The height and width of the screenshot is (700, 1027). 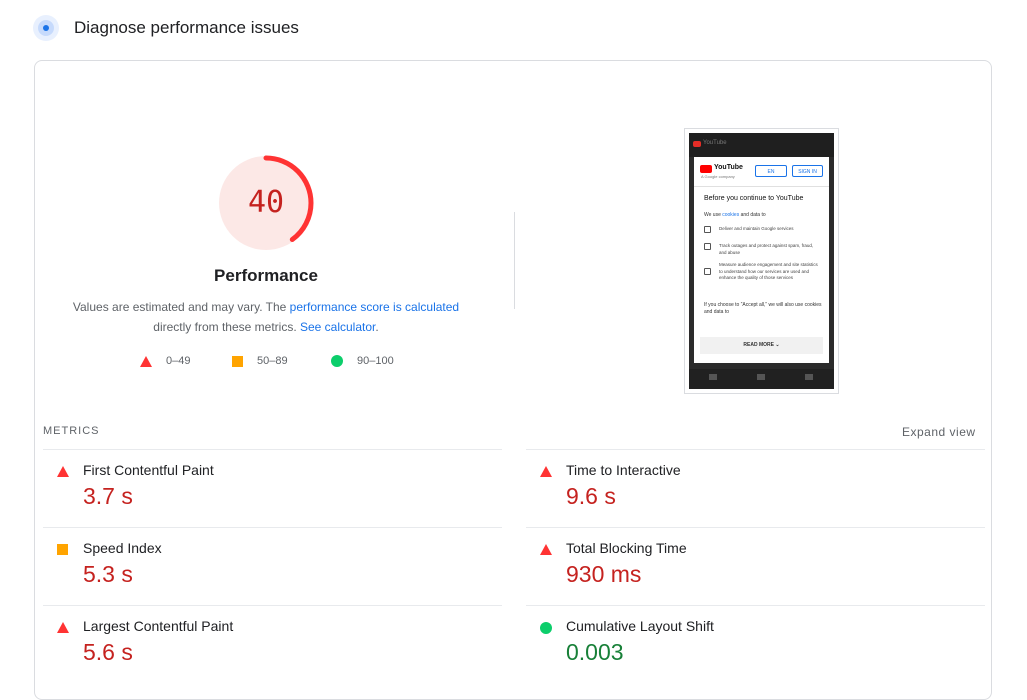 What do you see at coordinates (713, 377) in the screenshot?
I see `home-icon` at bounding box center [713, 377].